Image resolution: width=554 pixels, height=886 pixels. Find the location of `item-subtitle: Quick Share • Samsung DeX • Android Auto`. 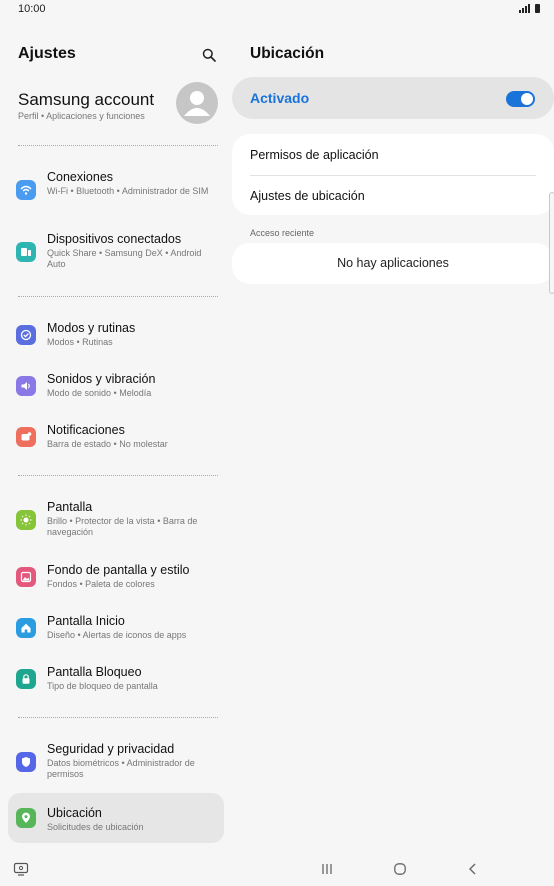

item-subtitle: Quick Share • Samsung DeX • Android Auto is located at coordinates (124, 258).